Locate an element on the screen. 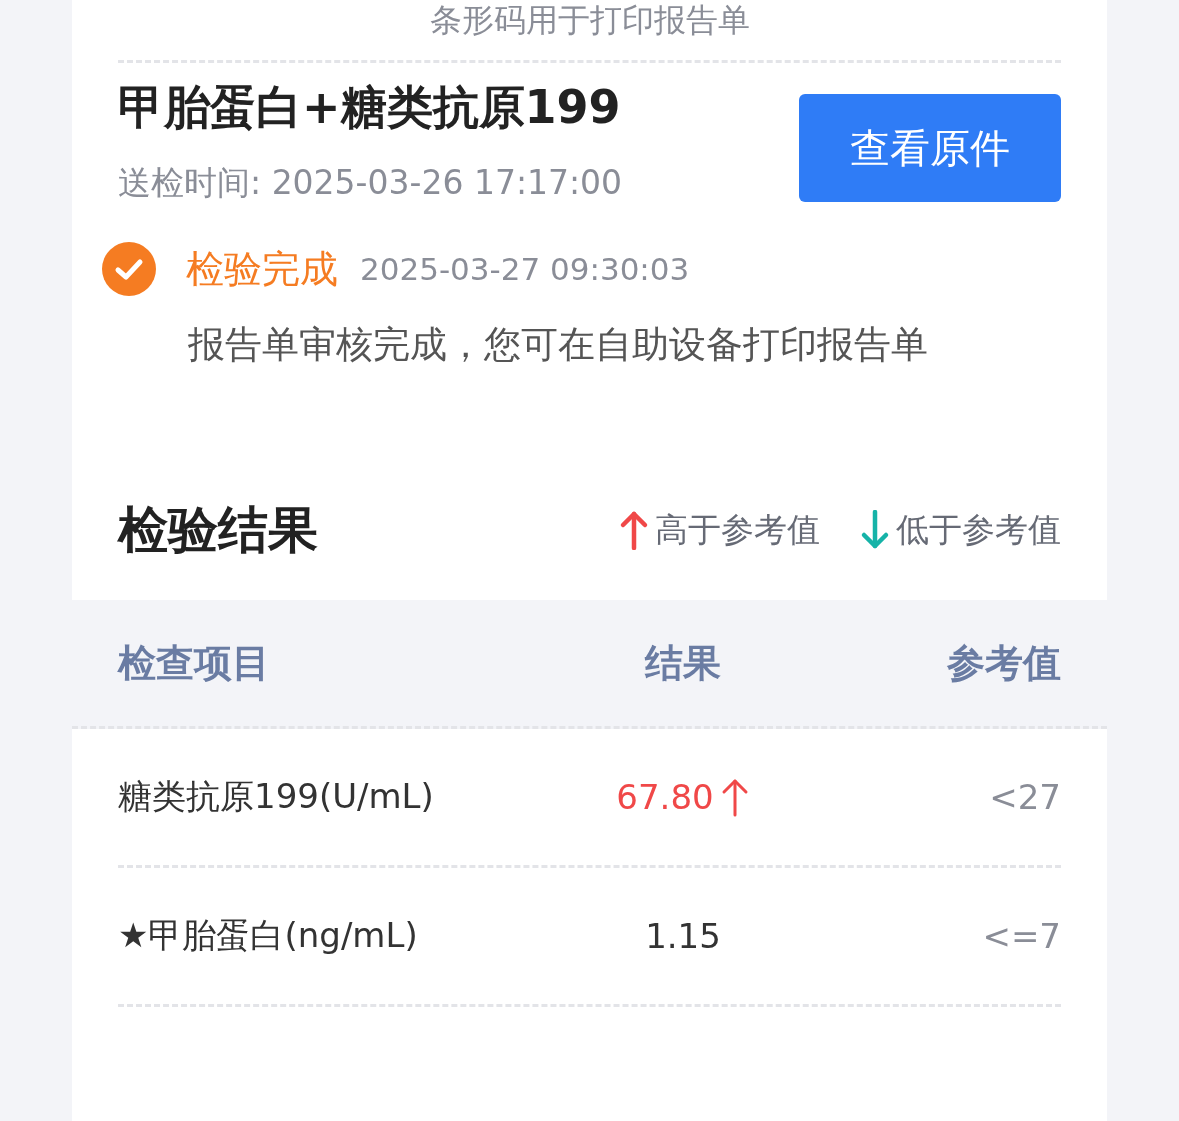  table-cell-text: <27 is located at coordinates (1024, 797).